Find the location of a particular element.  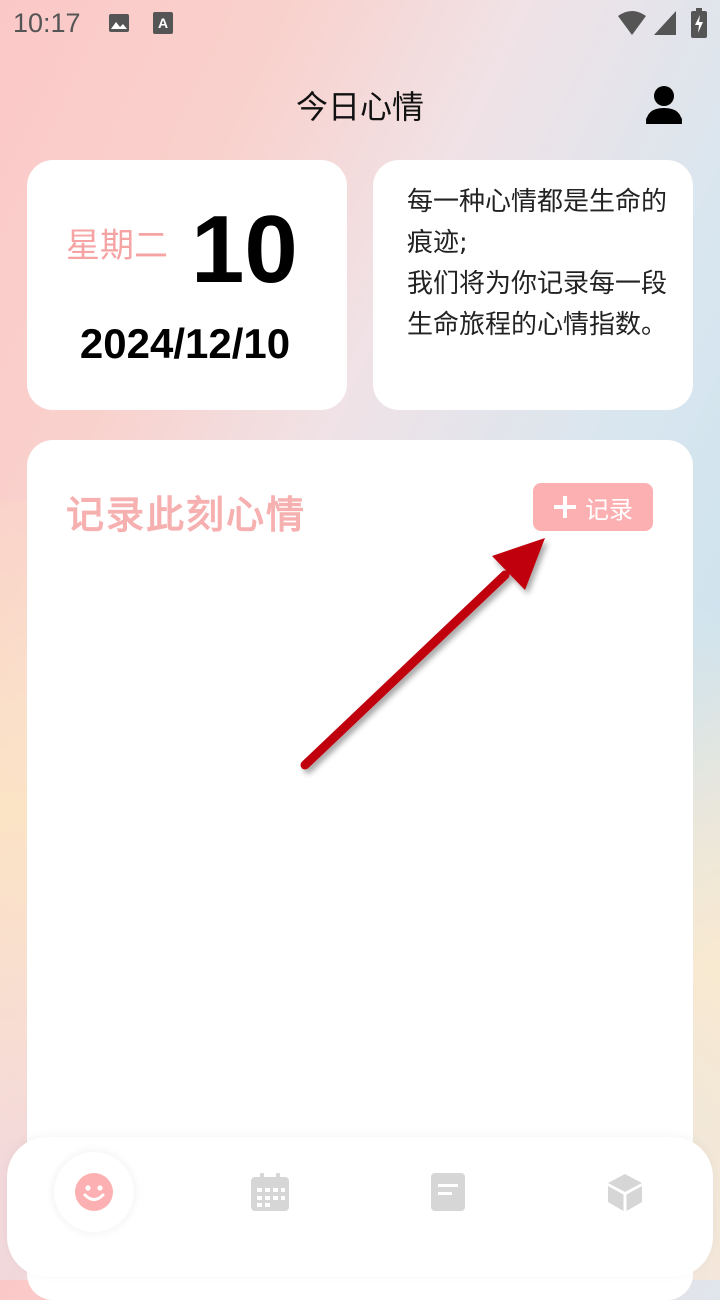

nav-item-notes is located at coordinates (448, 1192).